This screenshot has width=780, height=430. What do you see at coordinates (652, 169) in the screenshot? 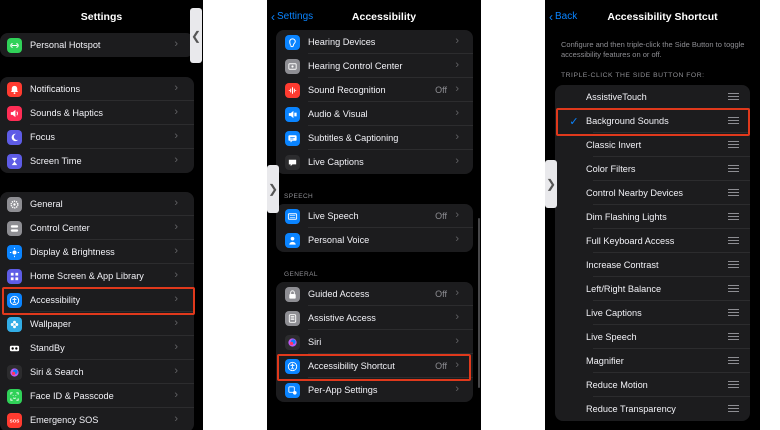
I see `shortcut-option-color-filters: Color Filters` at bounding box center [652, 169].